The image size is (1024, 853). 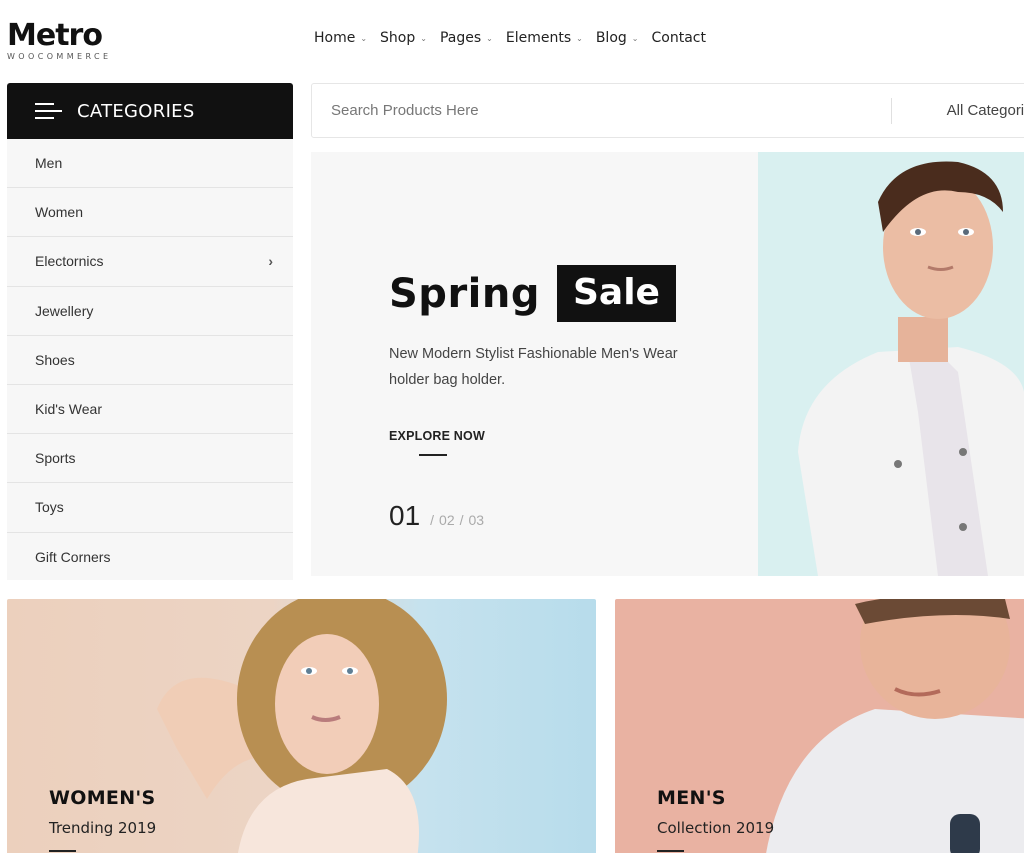 I want to click on search-divider, so click(x=891, y=110).